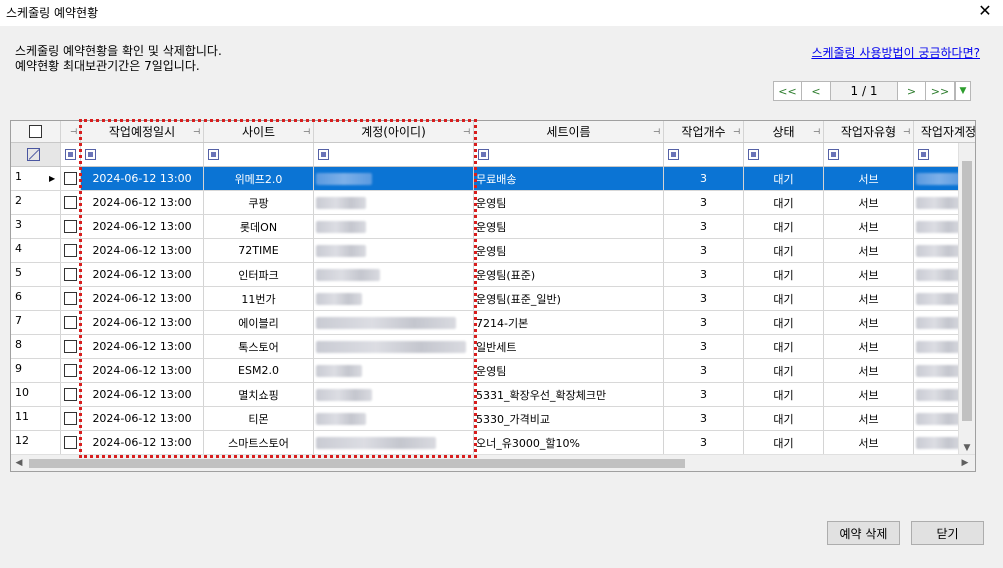  Describe the element at coordinates (259, 131) in the screenshot. I see `column-header: 사이트 ⊣` at that location.